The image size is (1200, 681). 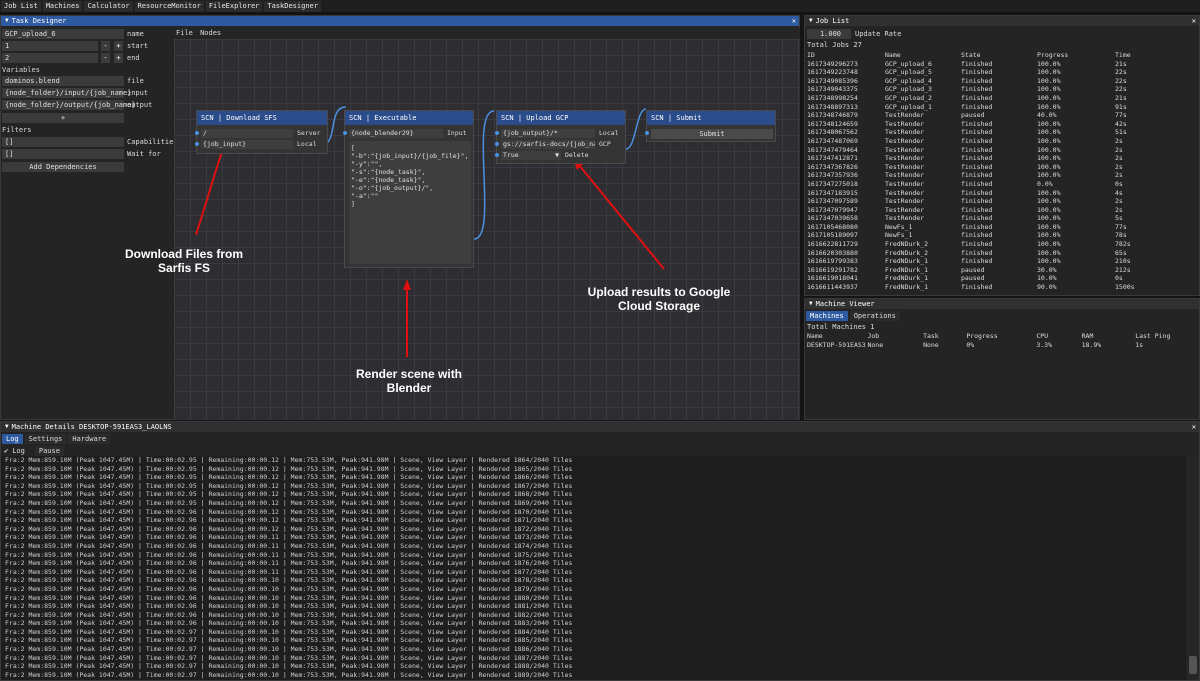 What do you see at coordinates (832, 269) in the screenshot?
I see `job-cell: 1616619291782` at bounding box center [832, 269].